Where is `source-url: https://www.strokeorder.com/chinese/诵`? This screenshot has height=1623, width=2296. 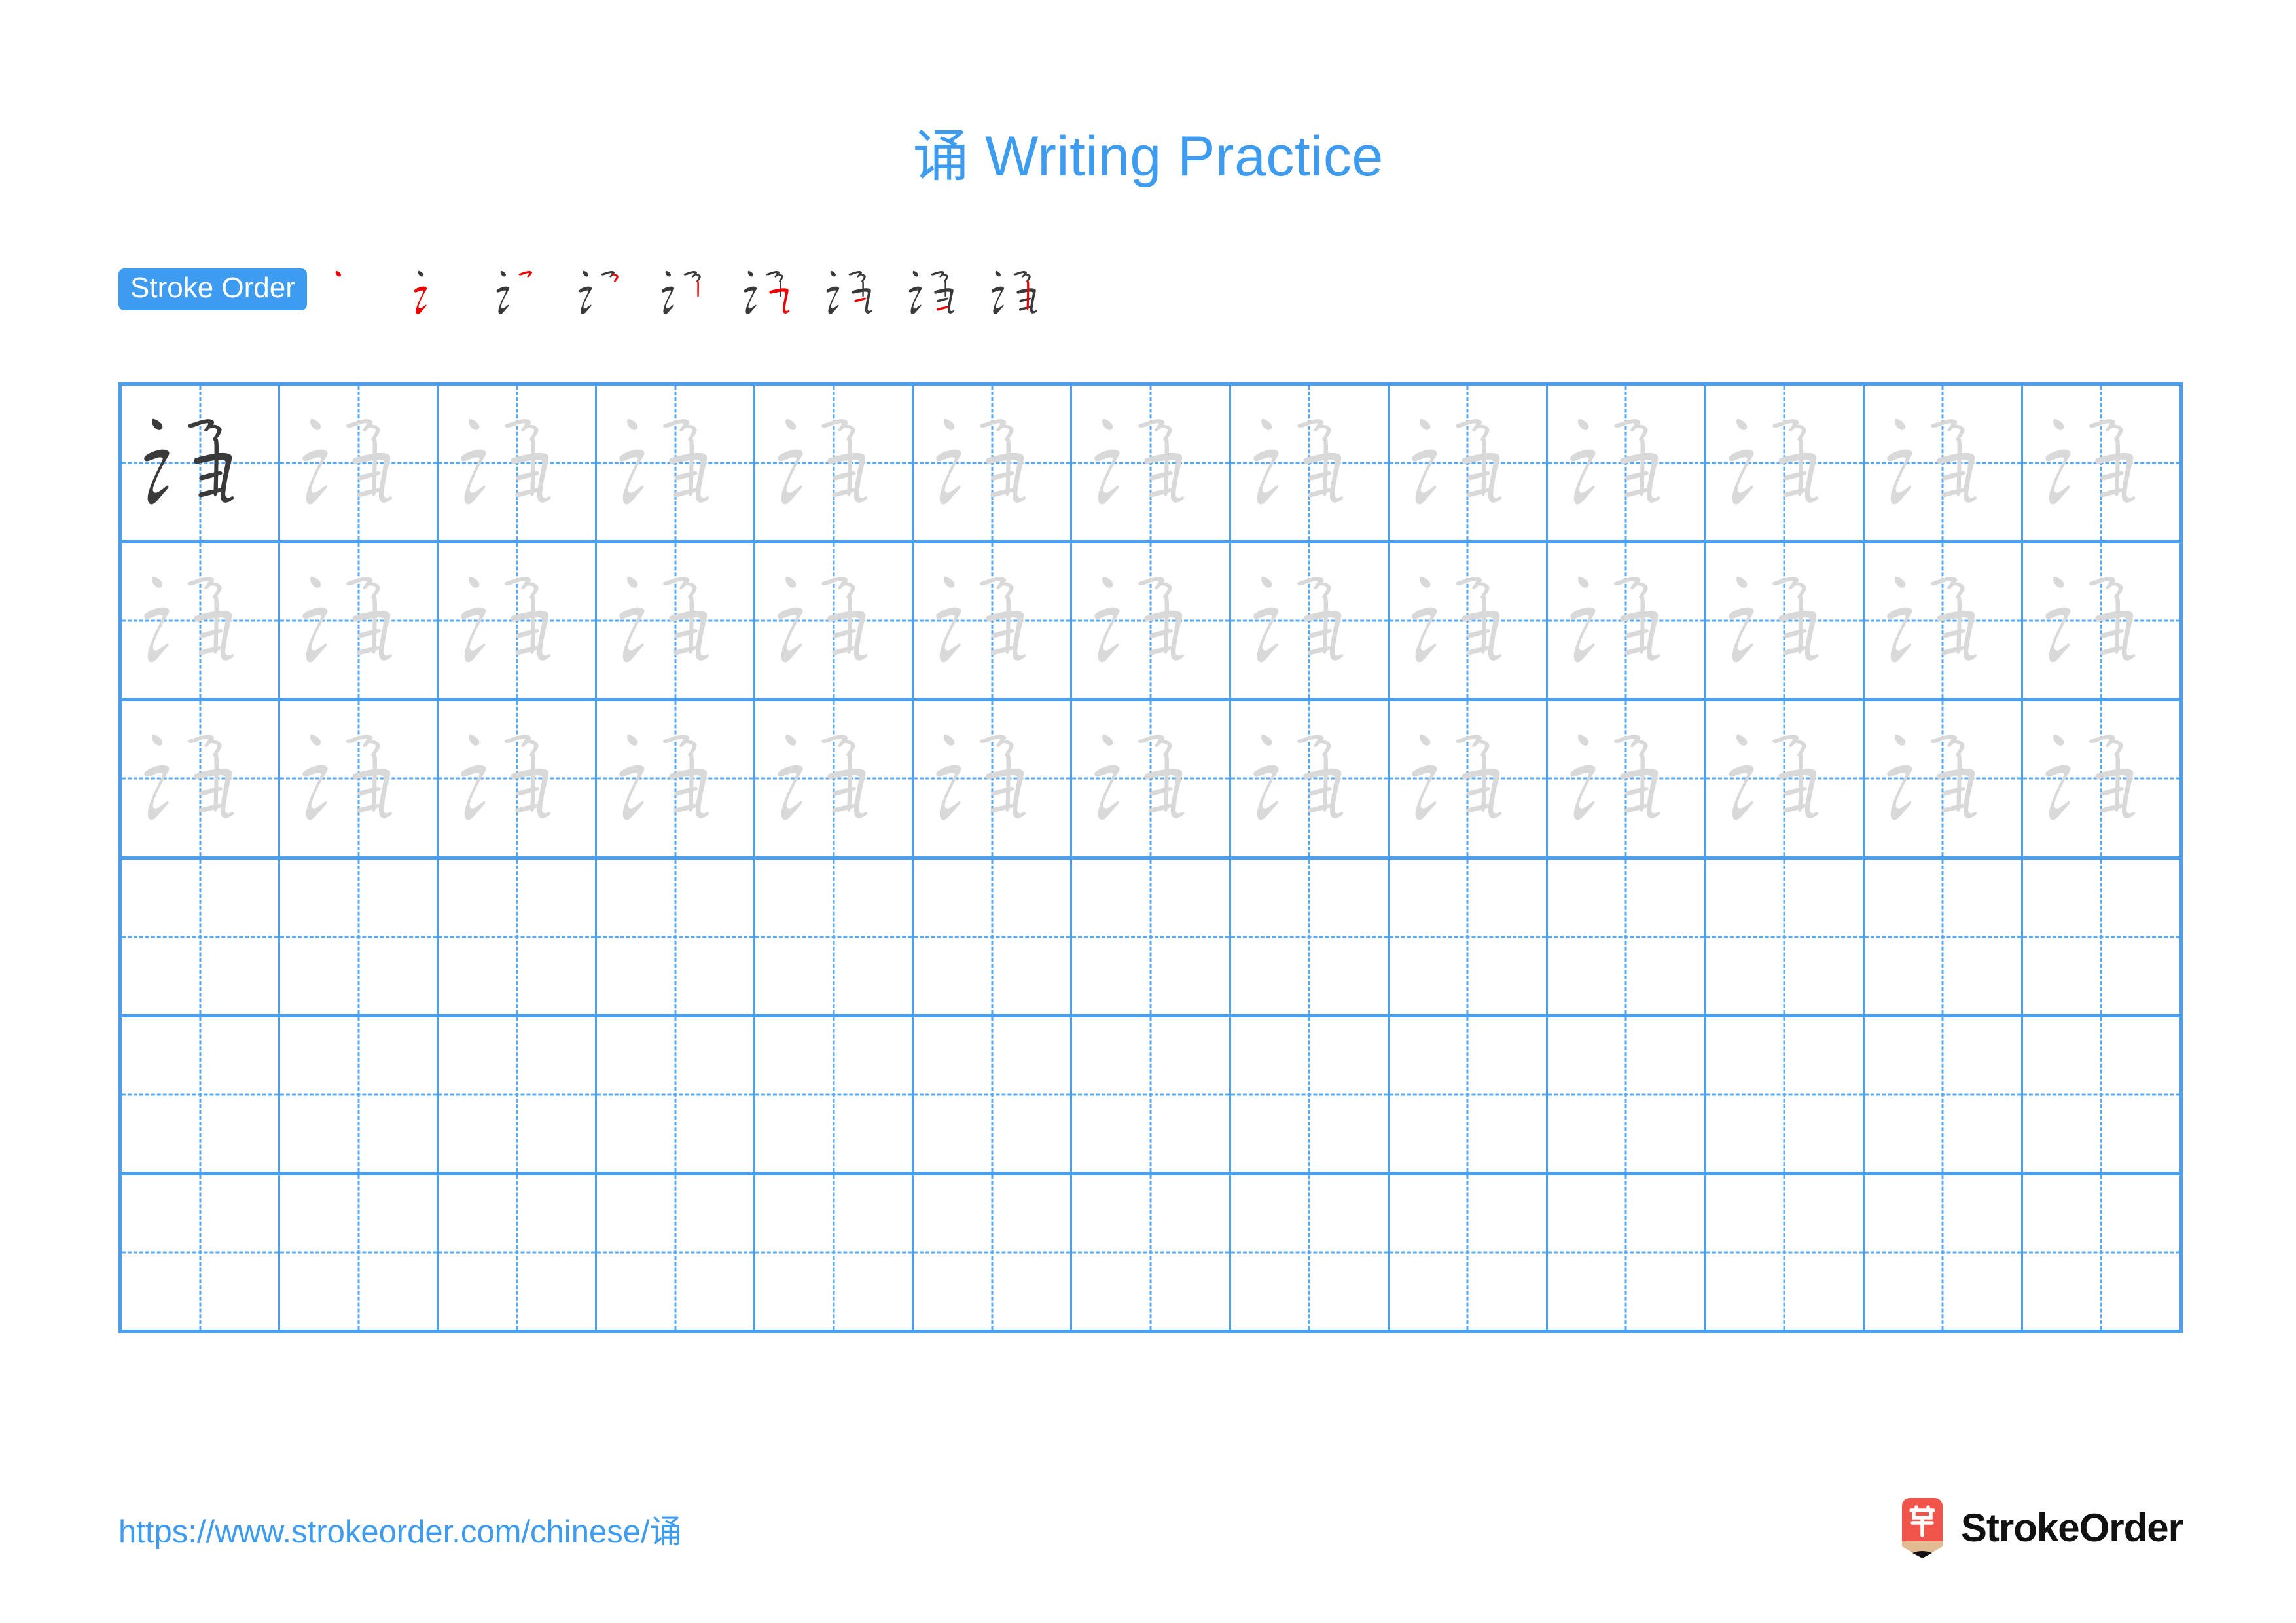 source-url: https://www.strokeorder.com/chinese/诵 is located at coordinates (400, 1529).